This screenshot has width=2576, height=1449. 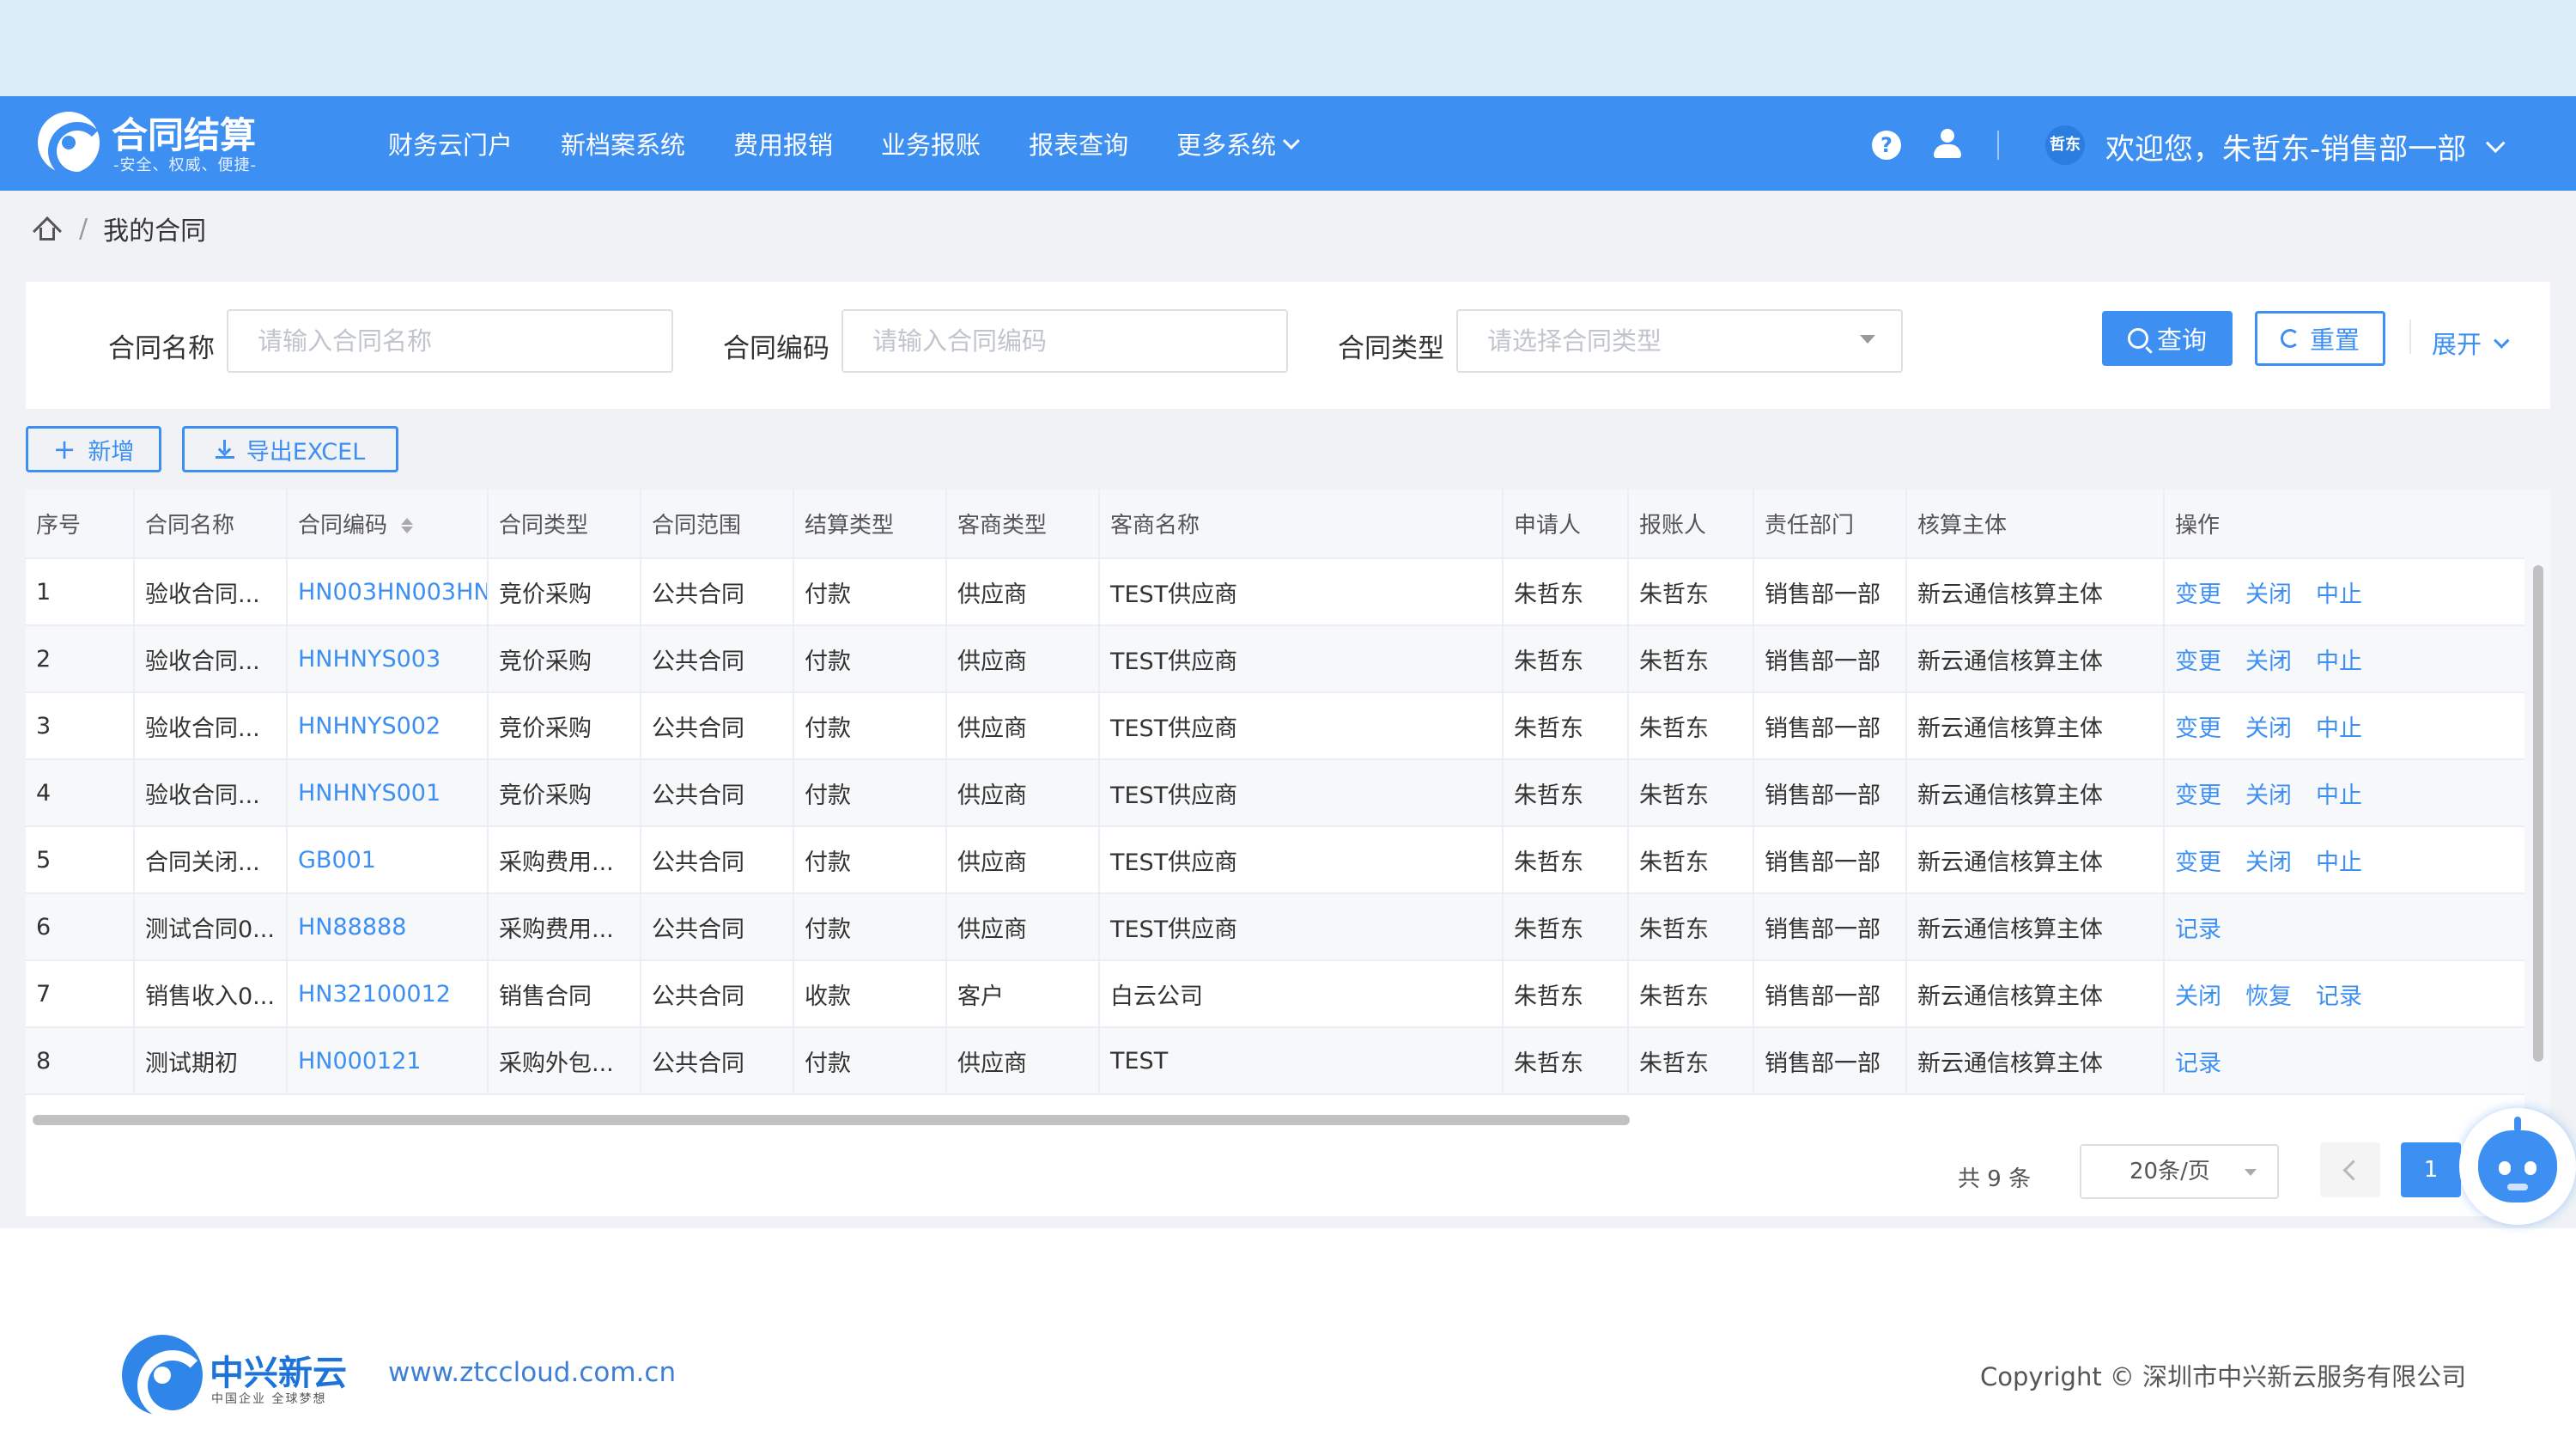 What do you see at coordinates (185, 165) in the screenshot?
I see `app-subtitle: -安全、权威、便捷-` at bounding box center [185, 165].